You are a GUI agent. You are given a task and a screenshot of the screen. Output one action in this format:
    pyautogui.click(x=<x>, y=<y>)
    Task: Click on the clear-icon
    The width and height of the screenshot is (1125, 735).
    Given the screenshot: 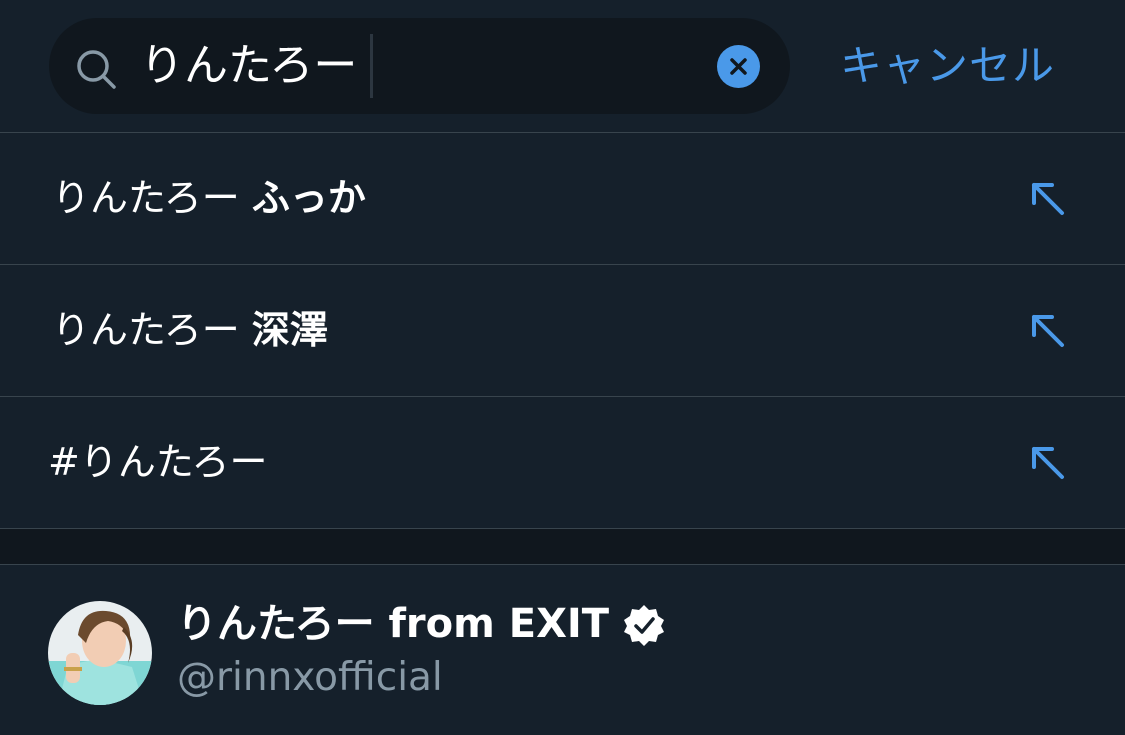 What is the action you would take?
    pyautogui.click(x=738, y=66)
    